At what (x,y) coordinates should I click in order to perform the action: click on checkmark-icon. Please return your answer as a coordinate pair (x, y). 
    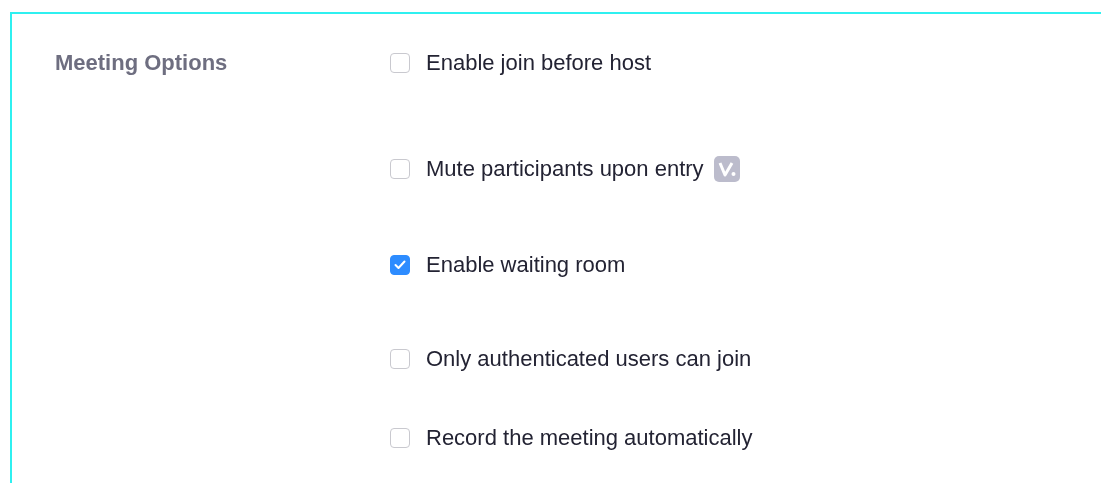
    Looking at the image, I should click on (400, 265).